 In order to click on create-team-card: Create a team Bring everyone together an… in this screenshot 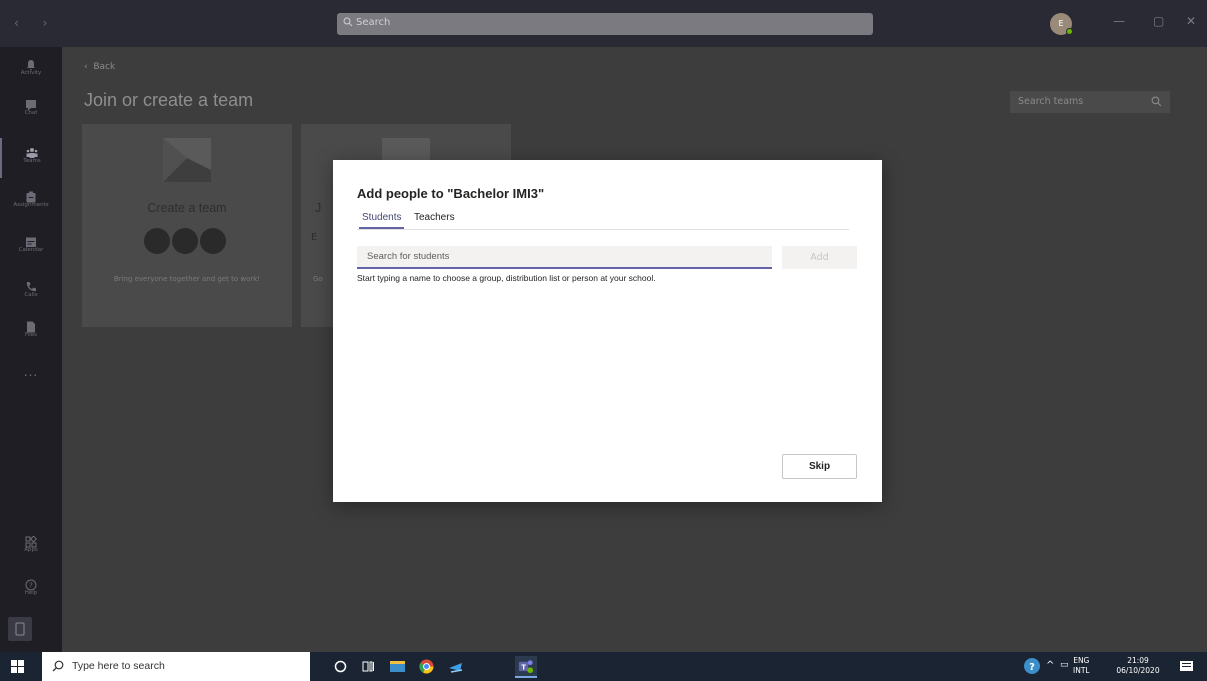, I will do `click(187, 225)`.